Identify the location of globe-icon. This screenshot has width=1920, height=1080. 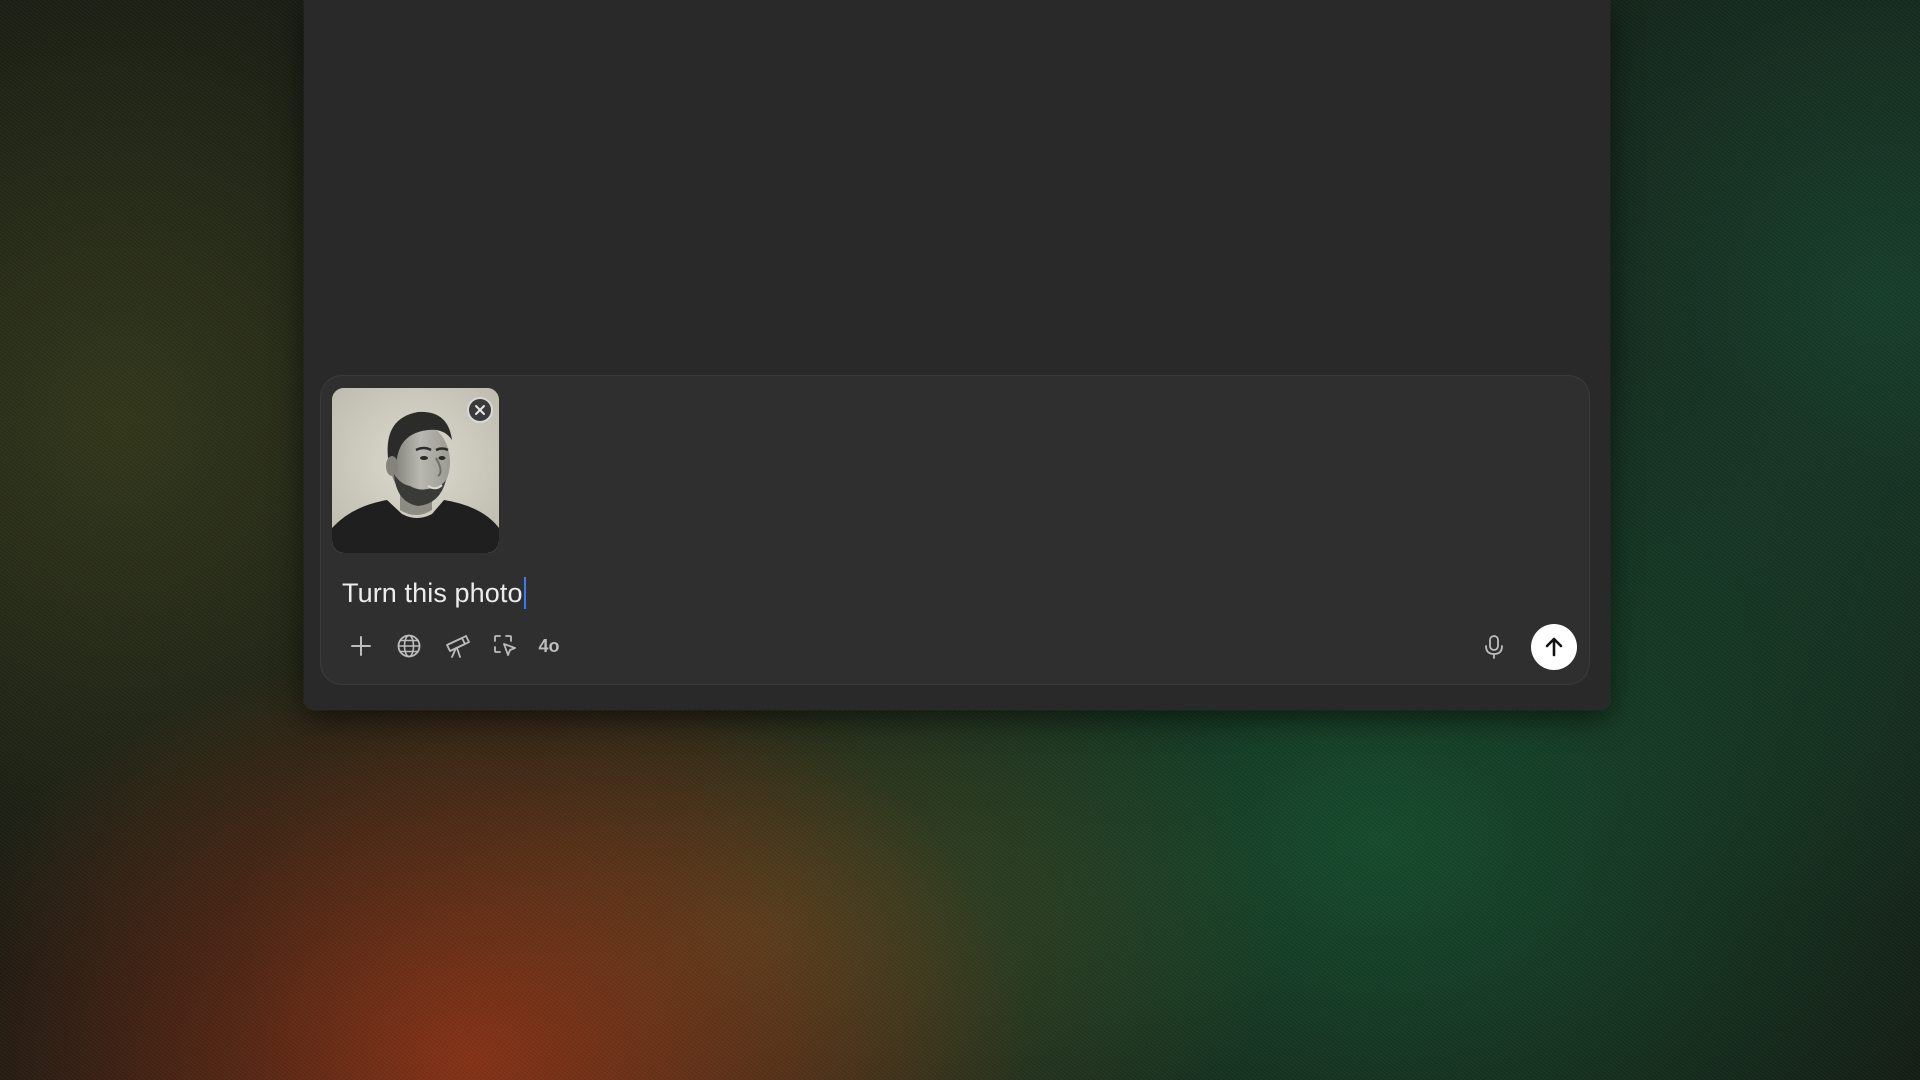
(409, 646).